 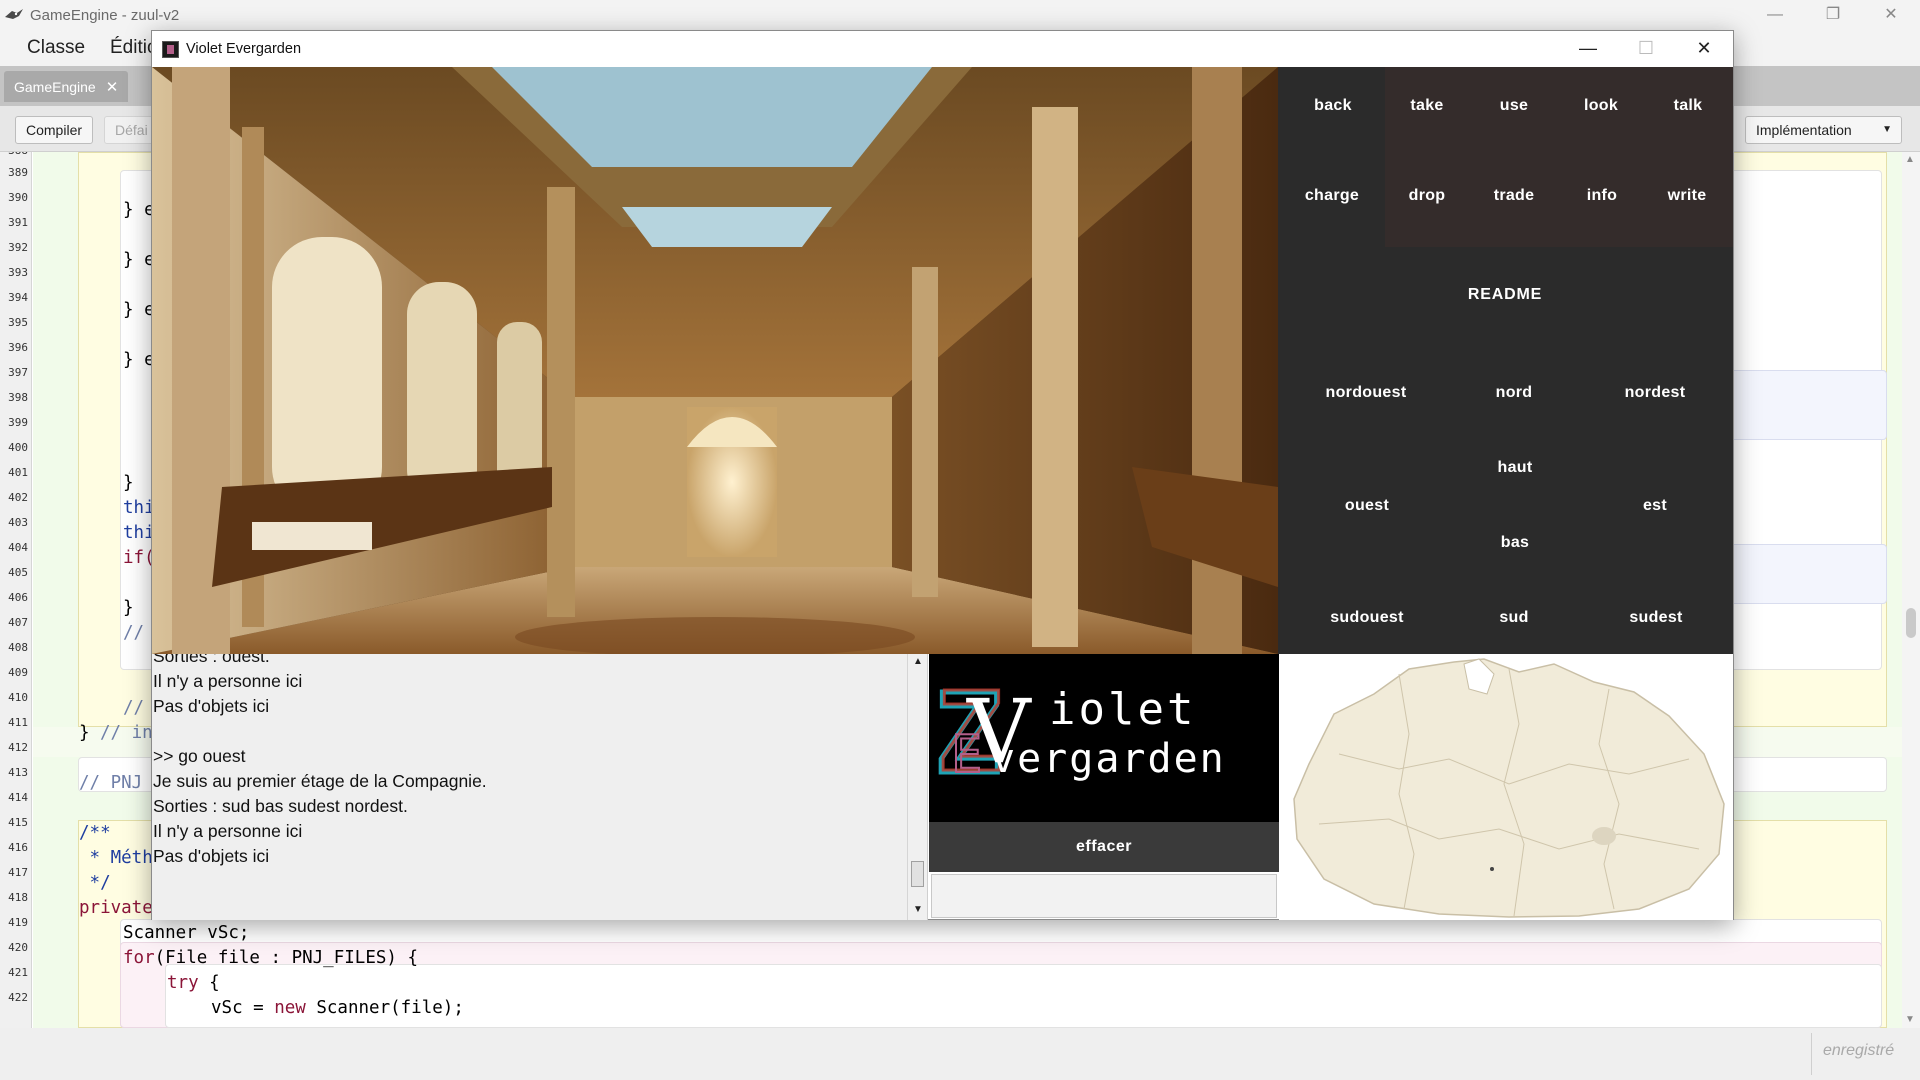 I want to click on compile-button: Compiler, so click(x=54, y=130).